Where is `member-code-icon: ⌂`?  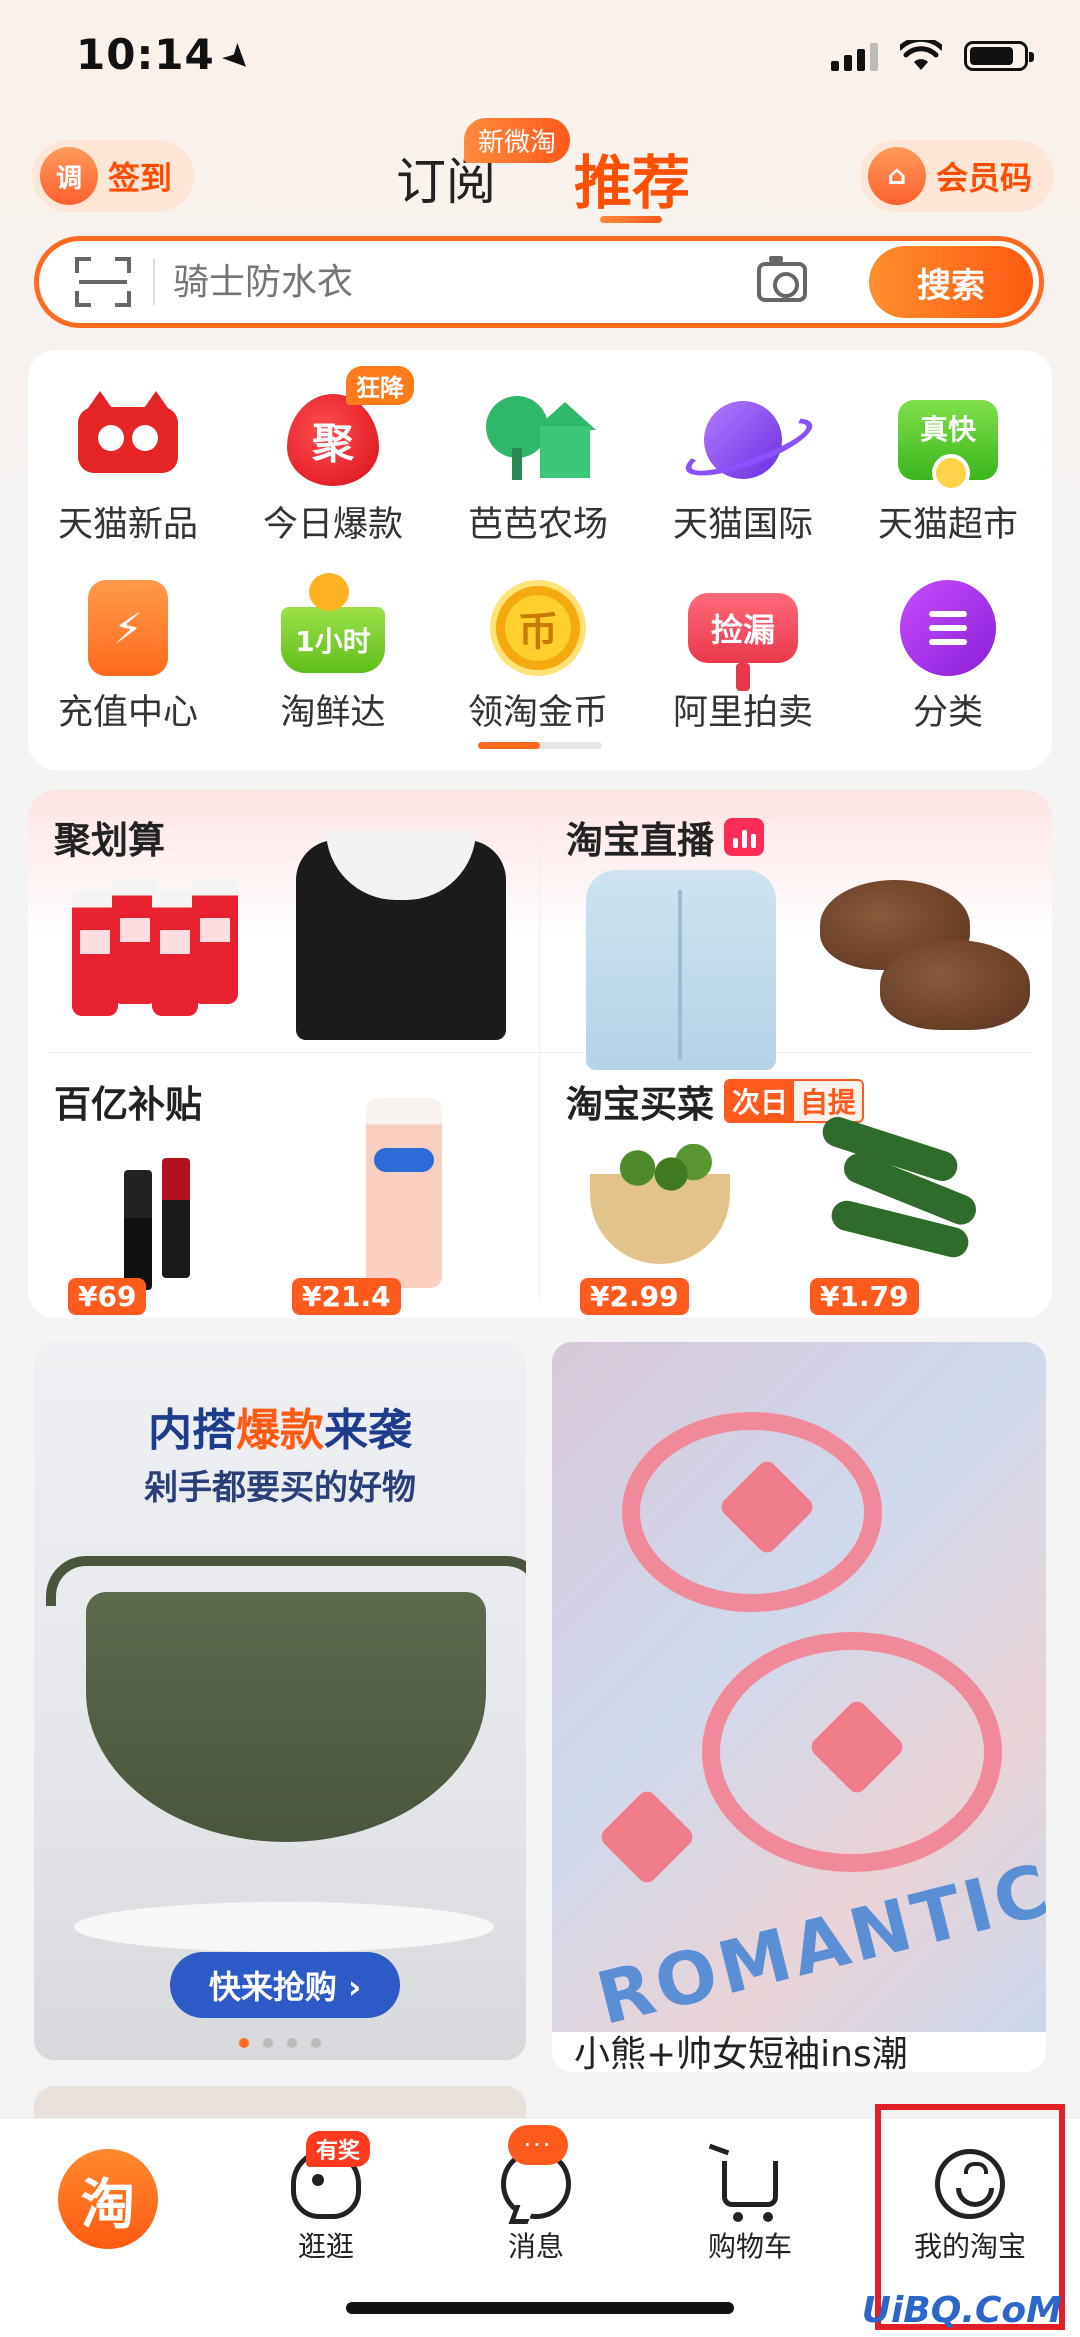
member-code-icon: ⌂ is located at coordinates (896, 176).